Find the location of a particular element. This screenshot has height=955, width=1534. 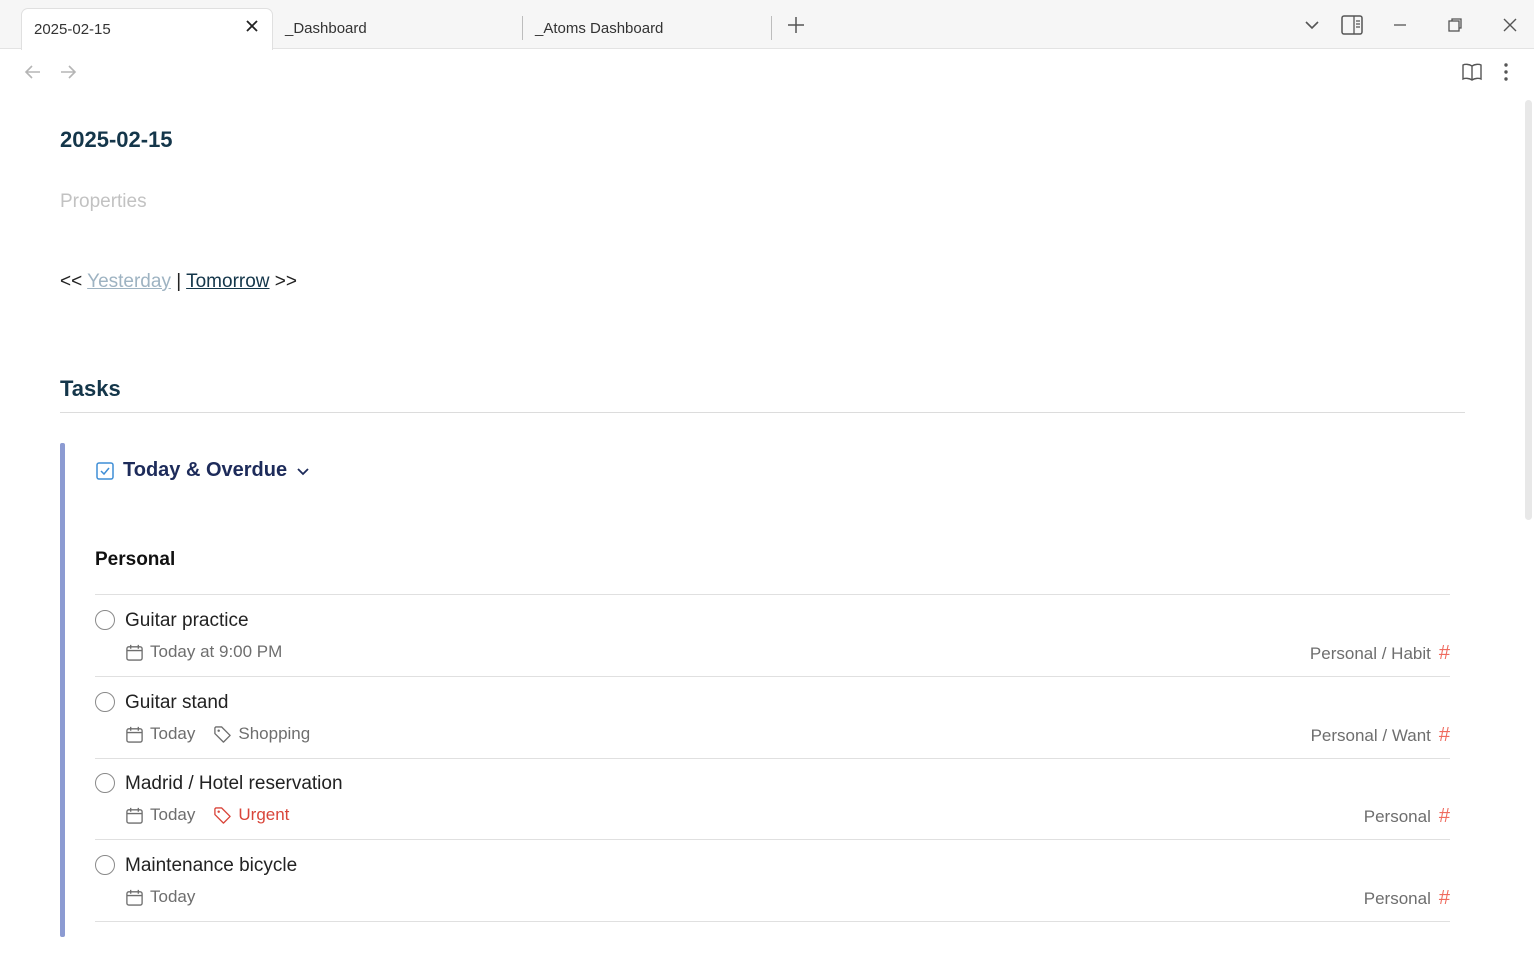

forward-arrow-icon is located at coordinates (68, 72).